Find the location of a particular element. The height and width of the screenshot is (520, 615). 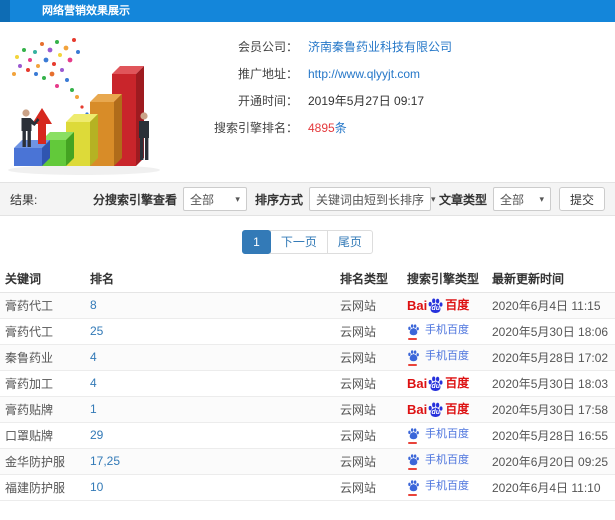

update-time-cell: 2020年5月30日 17:58 is located at coordinates (551, 409).